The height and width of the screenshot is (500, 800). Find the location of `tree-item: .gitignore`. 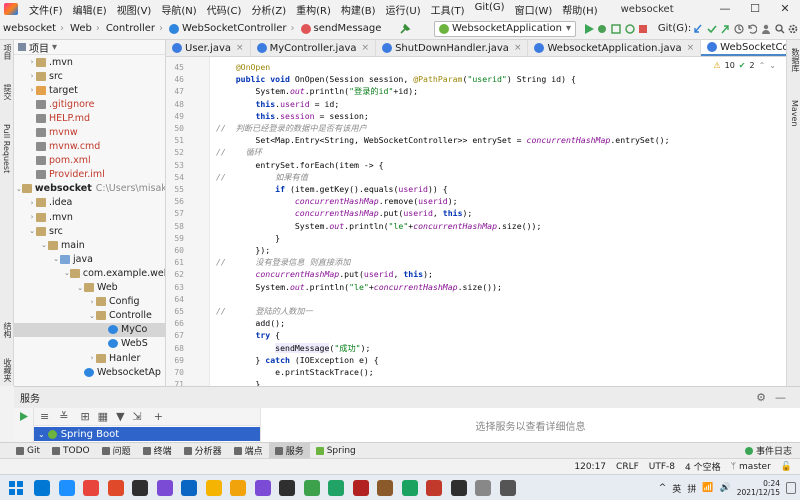

tree-item: .gitignore is located at coordinates (89, 104).